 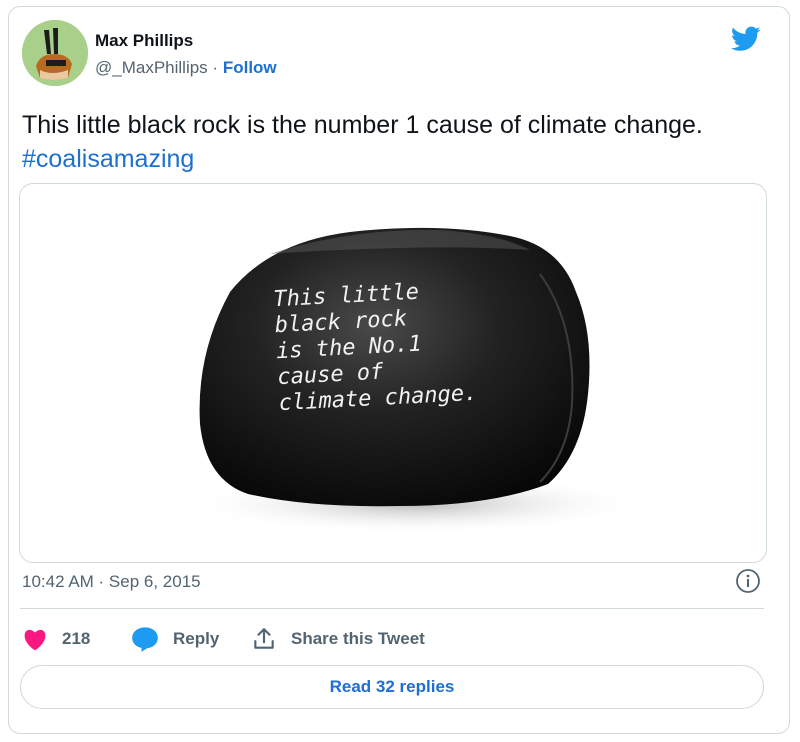 I want to click on reply-bubble-icon, so click(x=145, y=639).